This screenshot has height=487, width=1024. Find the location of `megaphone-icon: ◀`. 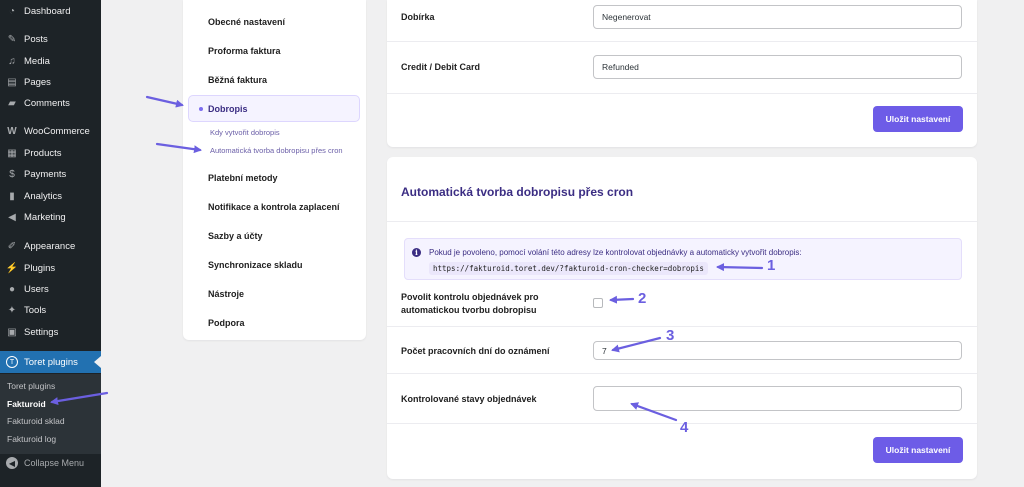

megaphone-icon: ◀ is located at coordinates (12, 217).